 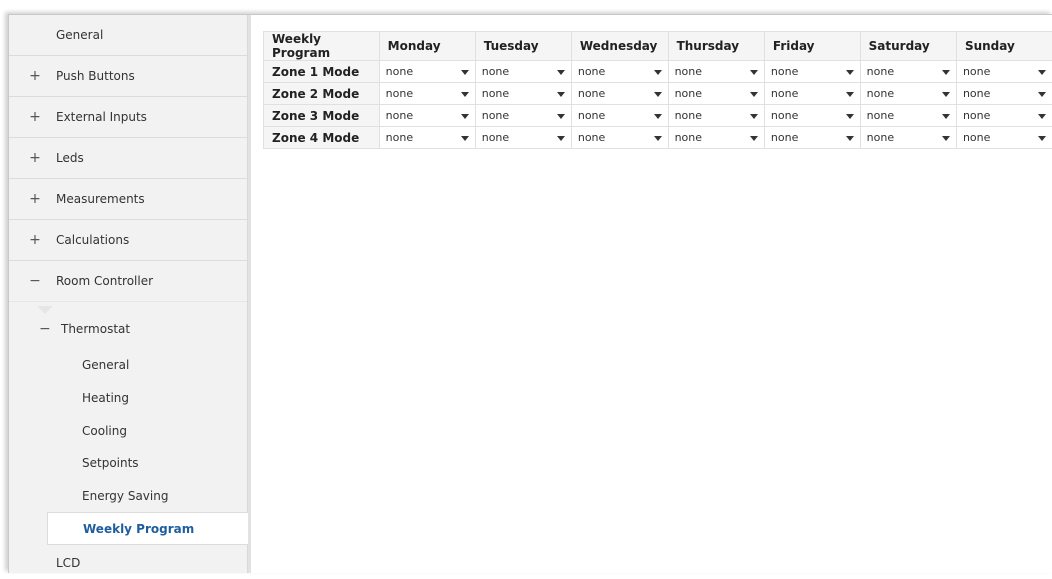 I want to click on sidebar-item-push-buttons: + Push Buttons, so click(x=128, y=76).